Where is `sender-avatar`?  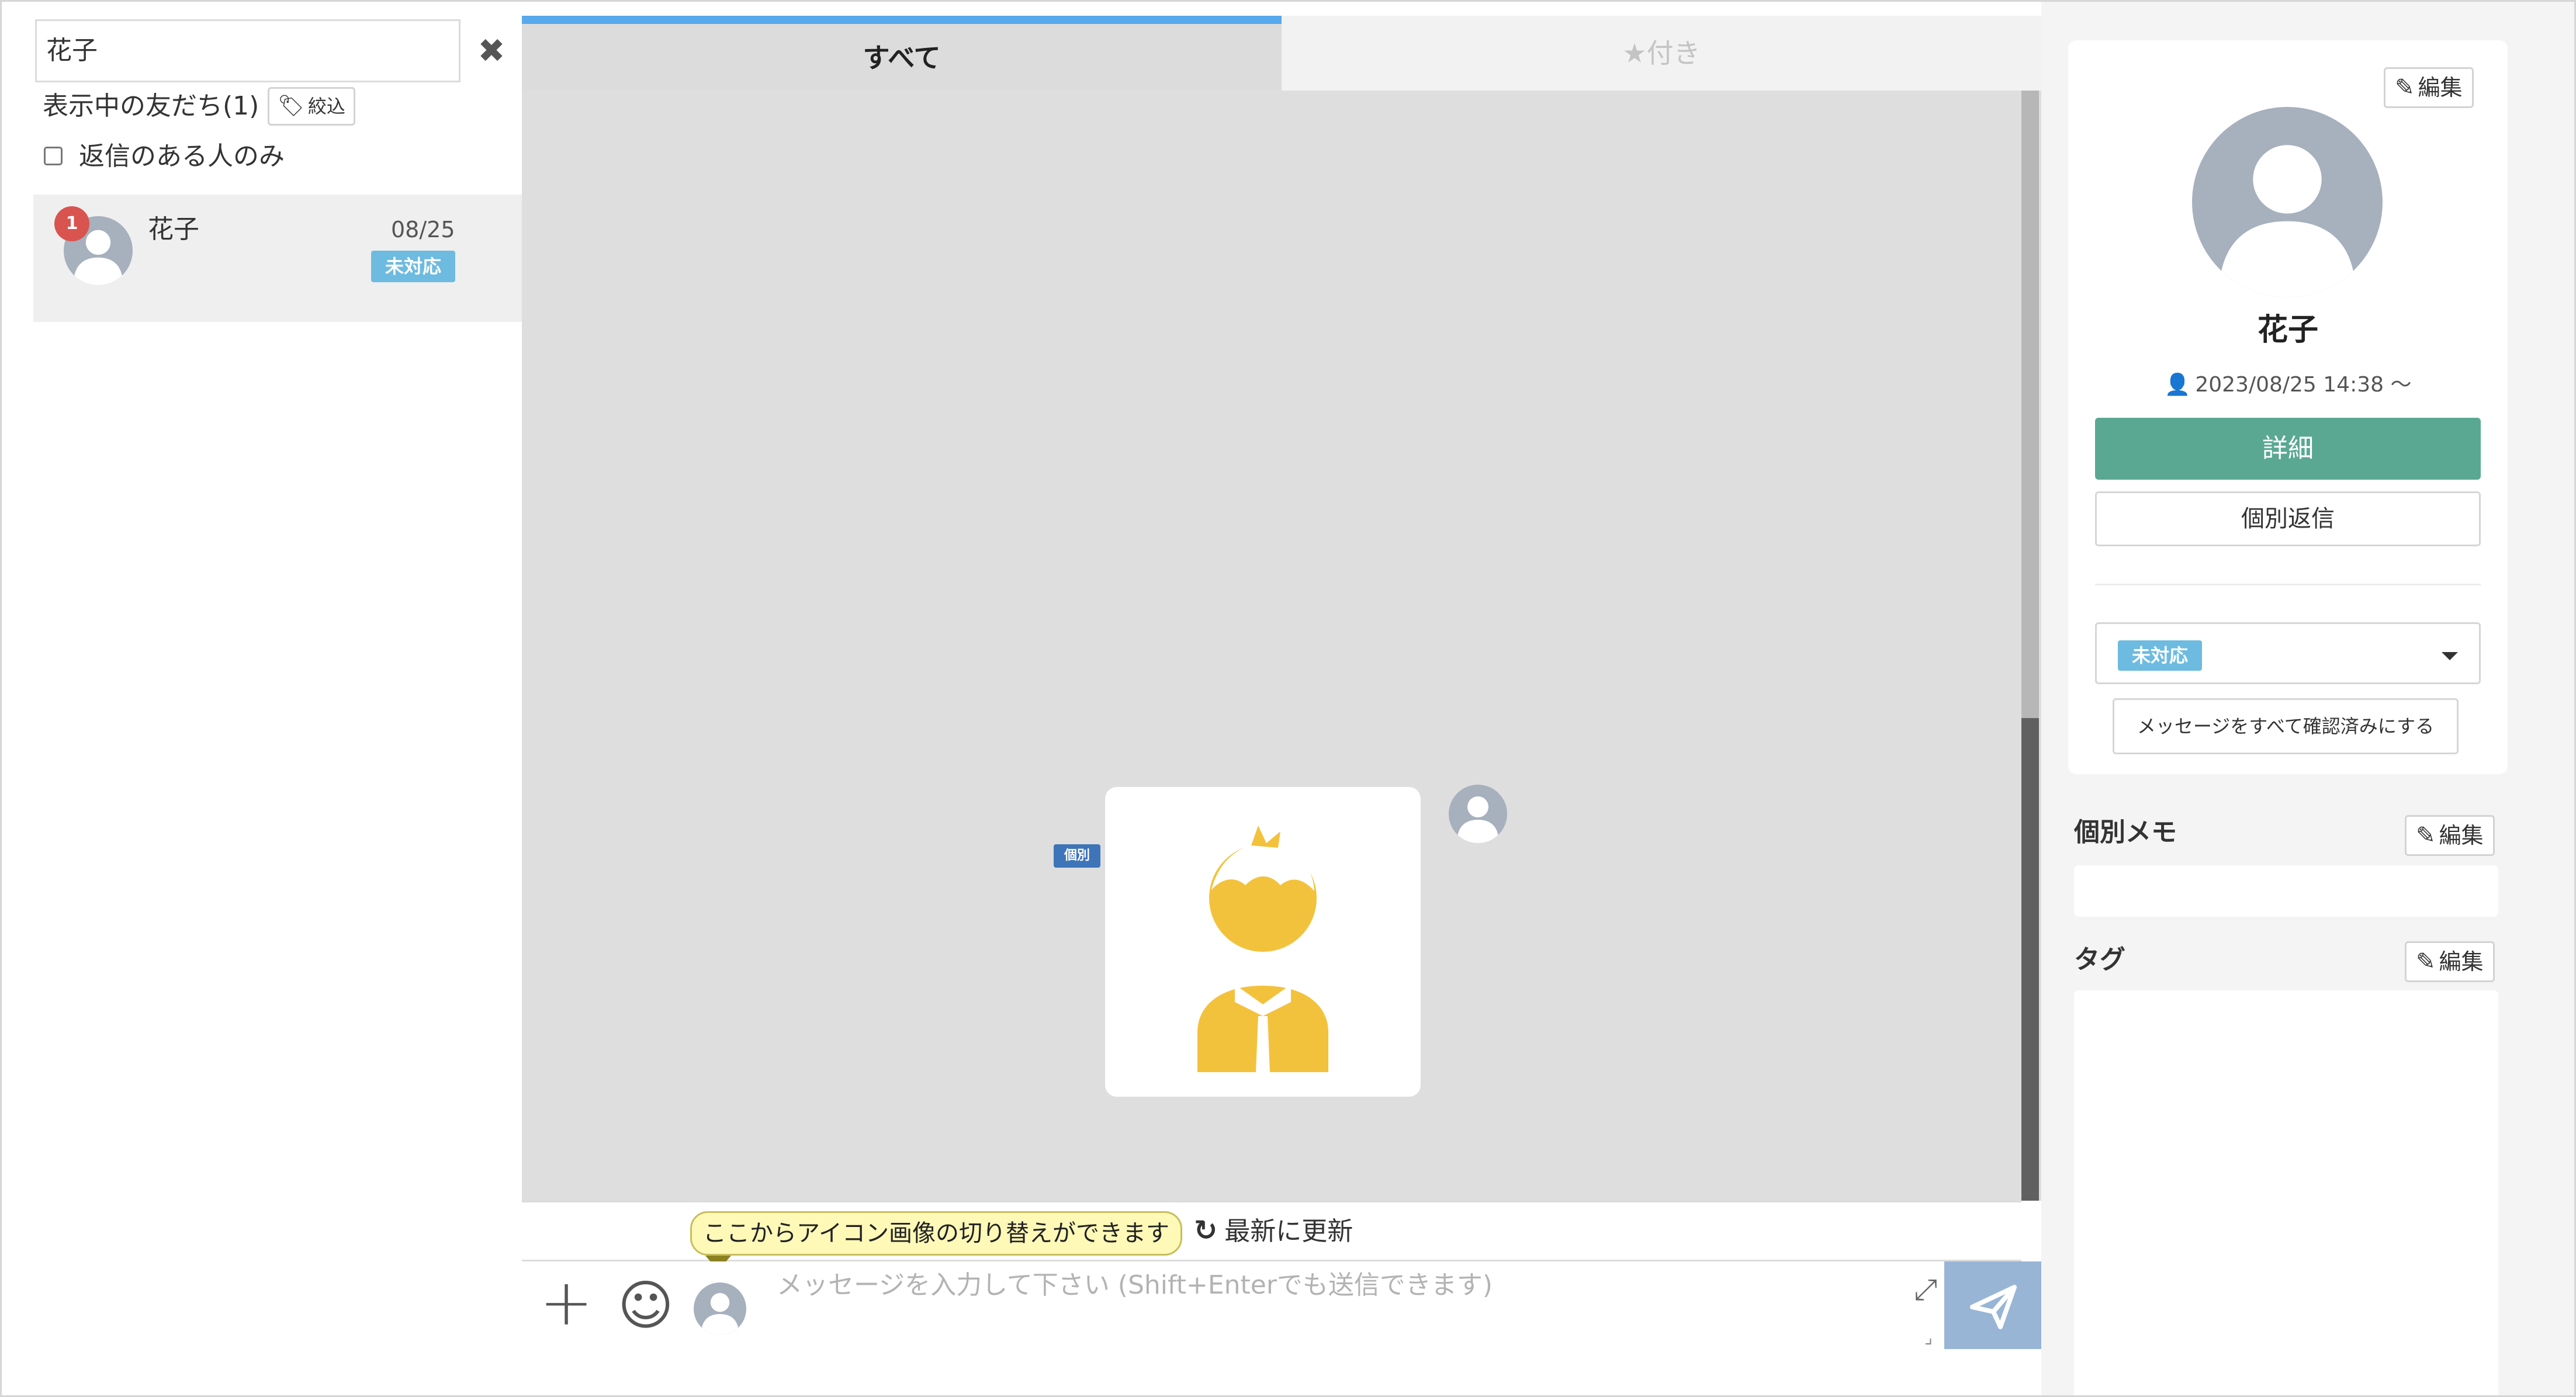
sender-avatar is located at coordinates (1478, 814).